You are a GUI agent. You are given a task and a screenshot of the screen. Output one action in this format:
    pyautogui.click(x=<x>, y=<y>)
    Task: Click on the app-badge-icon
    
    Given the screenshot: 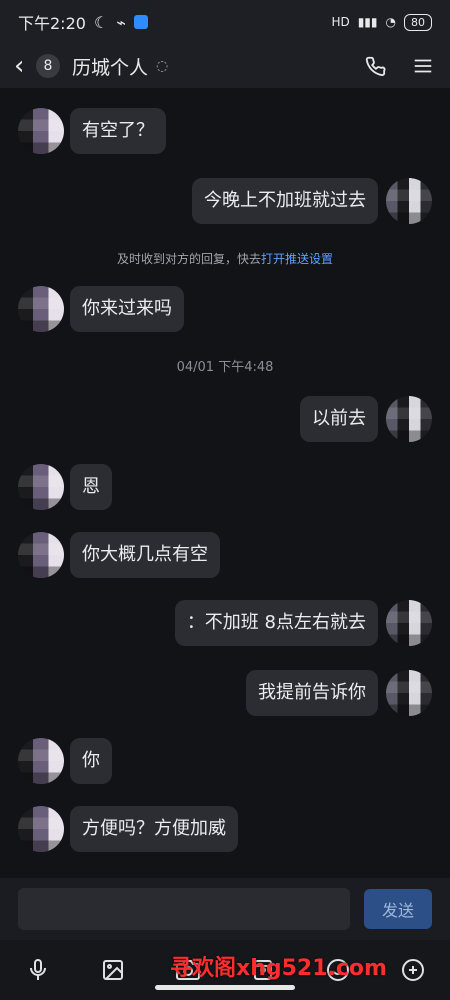 What is the action you would take?
    pyautogui.click(x=140, y=22)
    